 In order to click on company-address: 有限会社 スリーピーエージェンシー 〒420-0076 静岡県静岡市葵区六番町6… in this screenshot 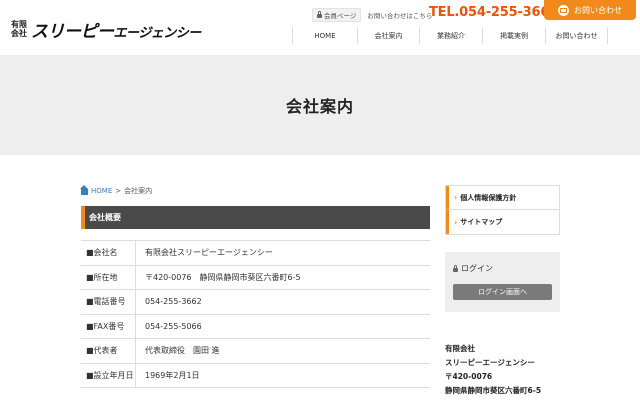, I will do `click(493, 370)`.